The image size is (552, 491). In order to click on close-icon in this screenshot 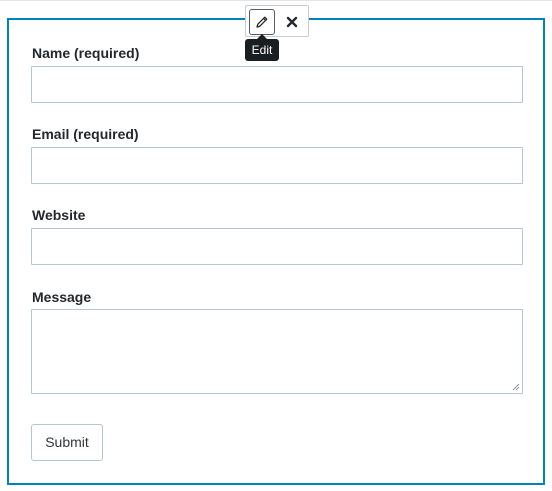, I will do `click(292, 22)`.